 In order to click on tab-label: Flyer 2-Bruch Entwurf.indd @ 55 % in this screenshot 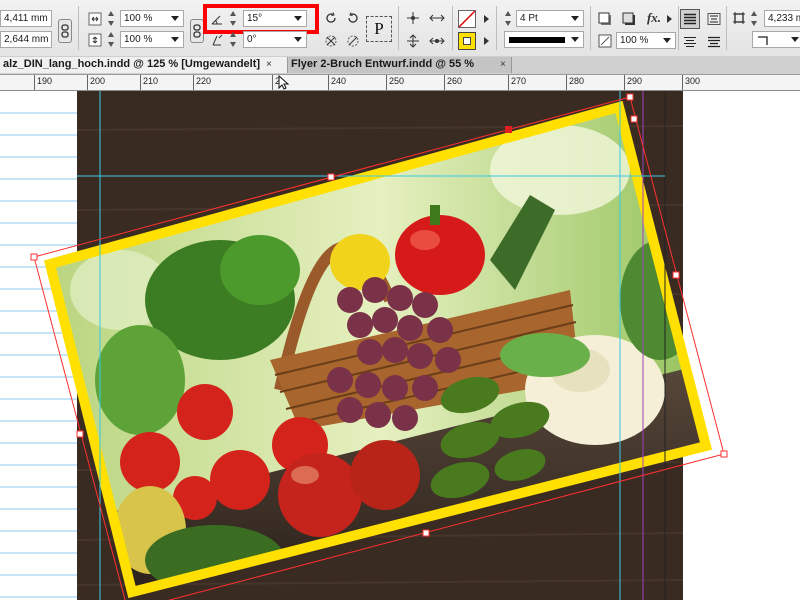, I will do `click(383, 64)`.